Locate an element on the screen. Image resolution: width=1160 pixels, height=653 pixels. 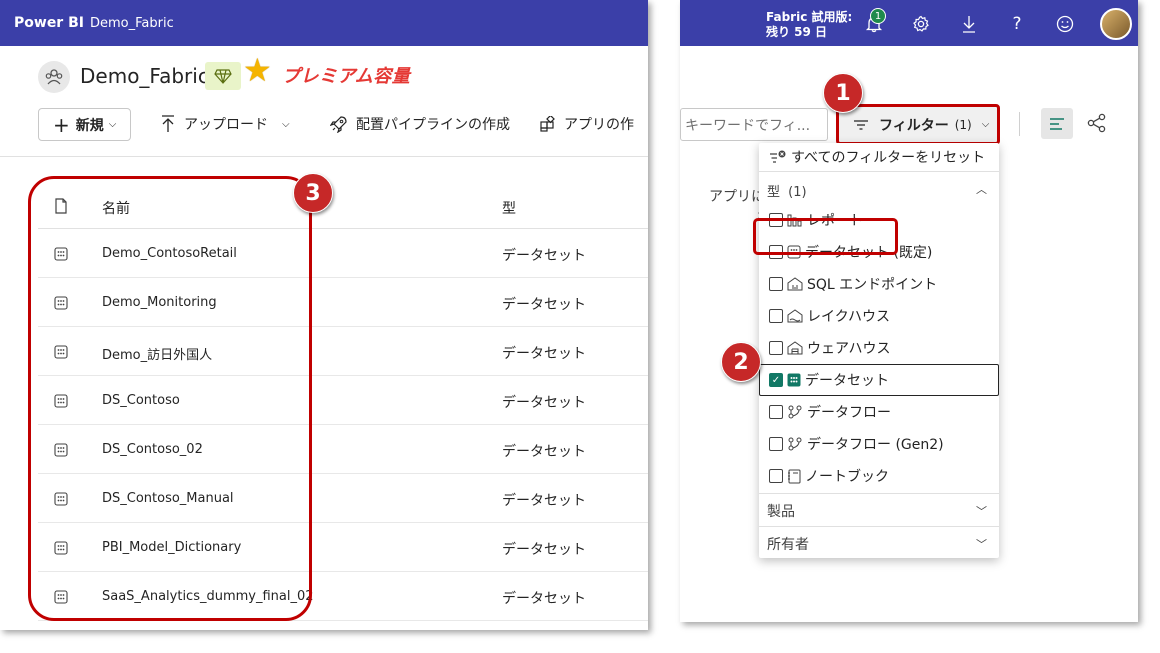
smiley-feedback-icon is located at coordinates (1065, 24).